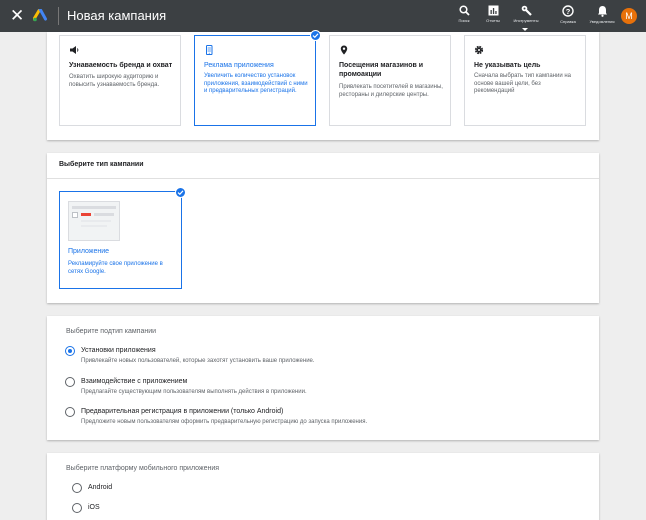  Describe the element at coordinates (344, 50) in the screenshot. I see `location-pin-icon` at that location.